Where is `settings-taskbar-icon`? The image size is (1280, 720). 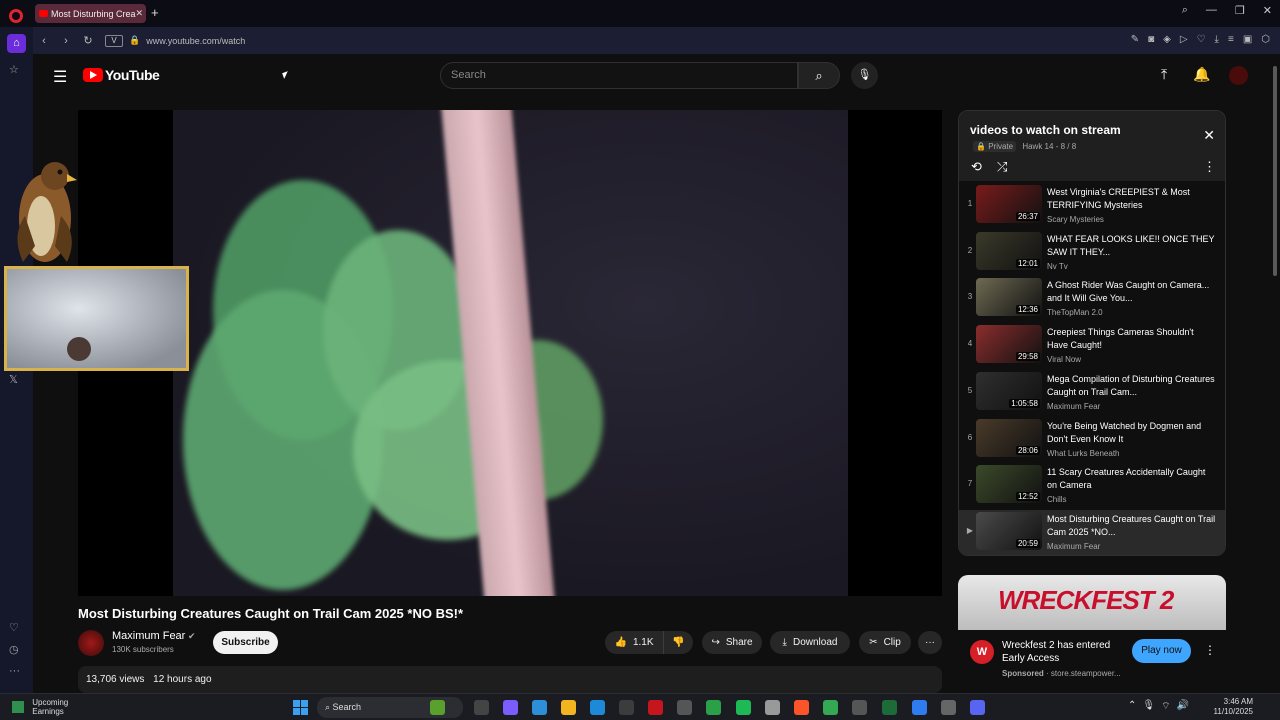
settings-taskbar-icon is located at coordinates (772, 707).